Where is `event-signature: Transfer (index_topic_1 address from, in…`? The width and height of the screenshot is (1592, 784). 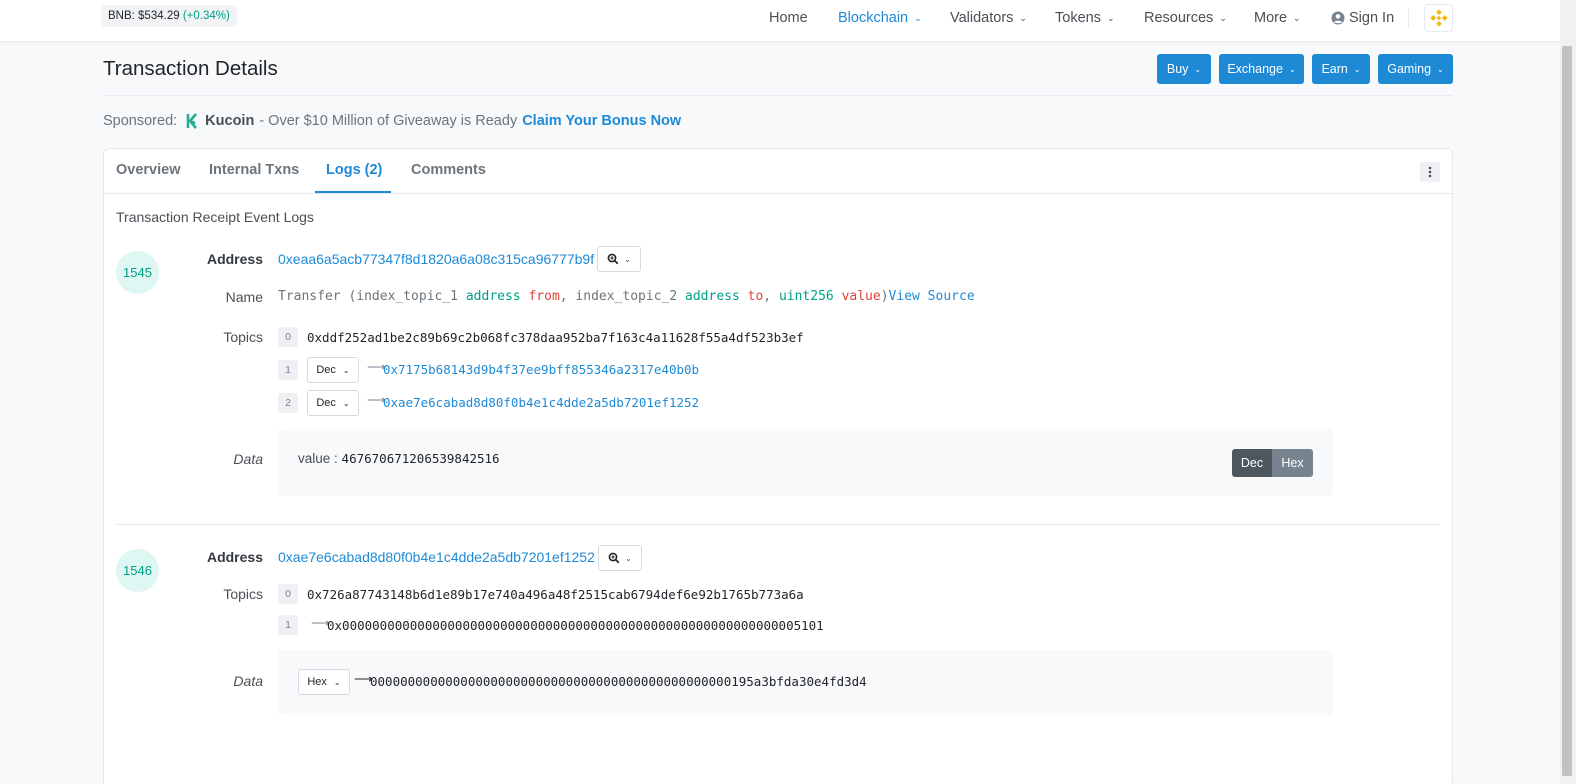 event-signature: Transfer (index_topic_1 address from, in… is located at coordinates (626, 296).